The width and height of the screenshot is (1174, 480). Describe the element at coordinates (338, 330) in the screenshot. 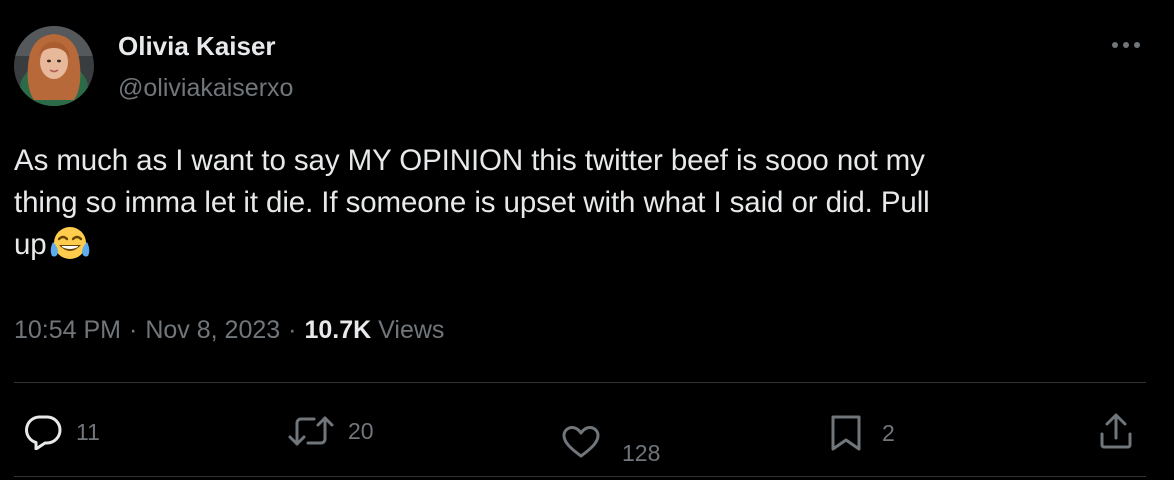

I see `views-count: 10.7K` at that location.